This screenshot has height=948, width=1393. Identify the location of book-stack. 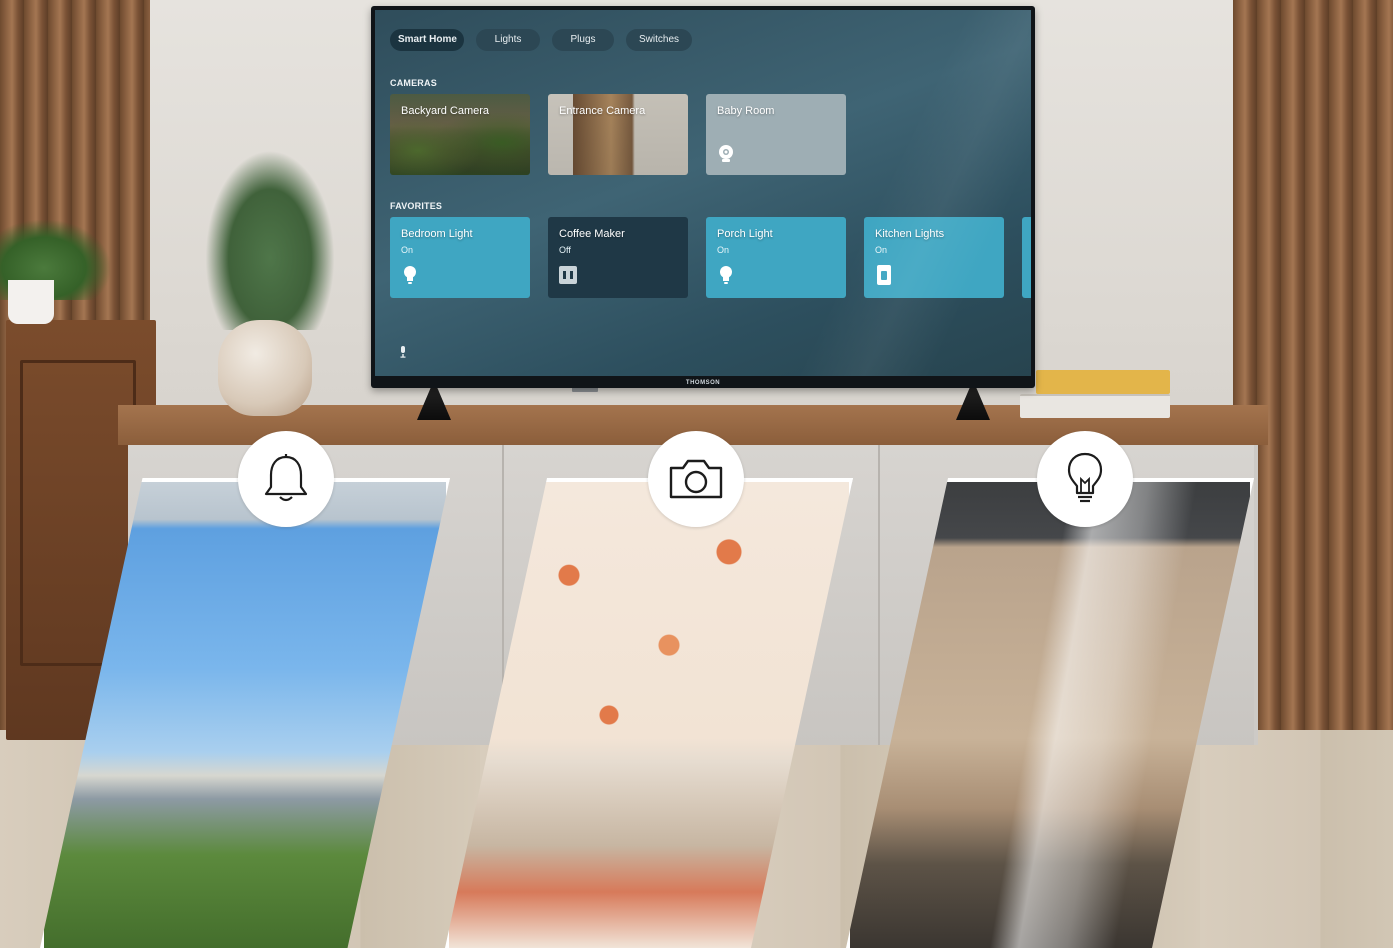
(1095, 394).